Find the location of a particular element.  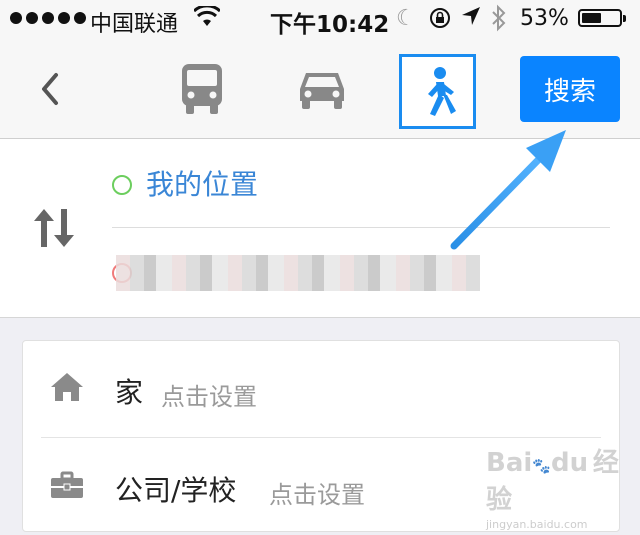

signal-strength-icon is located at coordinates (48, 18).